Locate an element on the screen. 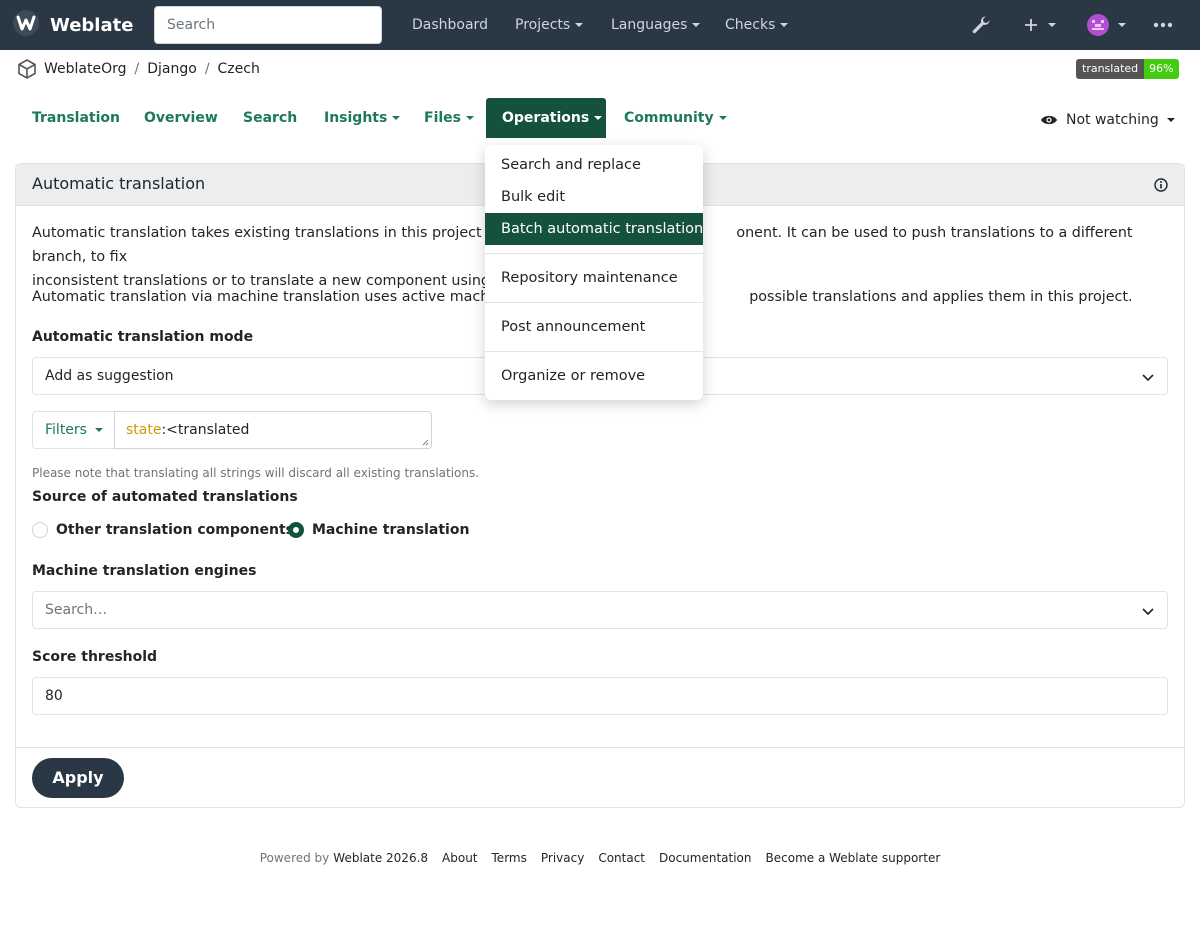  watch-toggle: Not watching is located at coordinates (1107, 120).